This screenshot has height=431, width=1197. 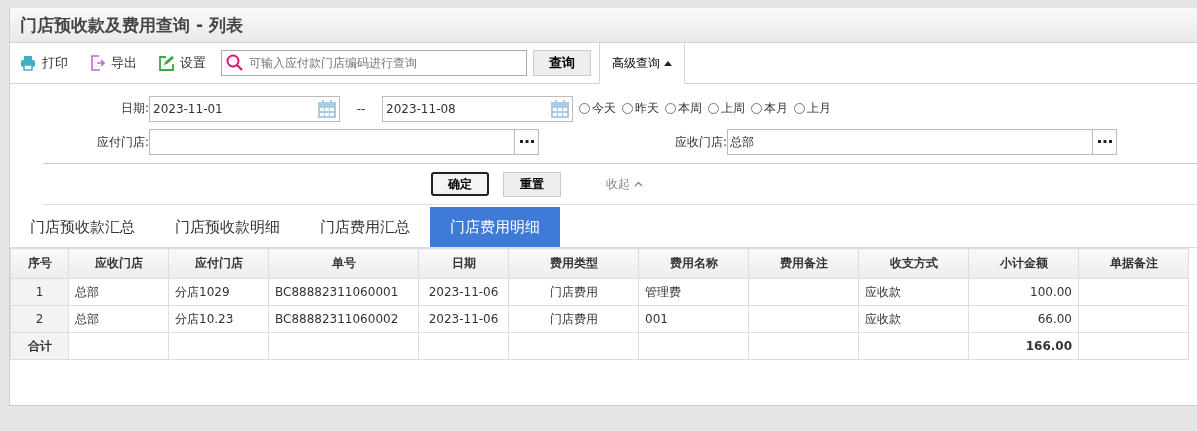 I want to click on column-header: 应收门店, so click(x=118, y=263).